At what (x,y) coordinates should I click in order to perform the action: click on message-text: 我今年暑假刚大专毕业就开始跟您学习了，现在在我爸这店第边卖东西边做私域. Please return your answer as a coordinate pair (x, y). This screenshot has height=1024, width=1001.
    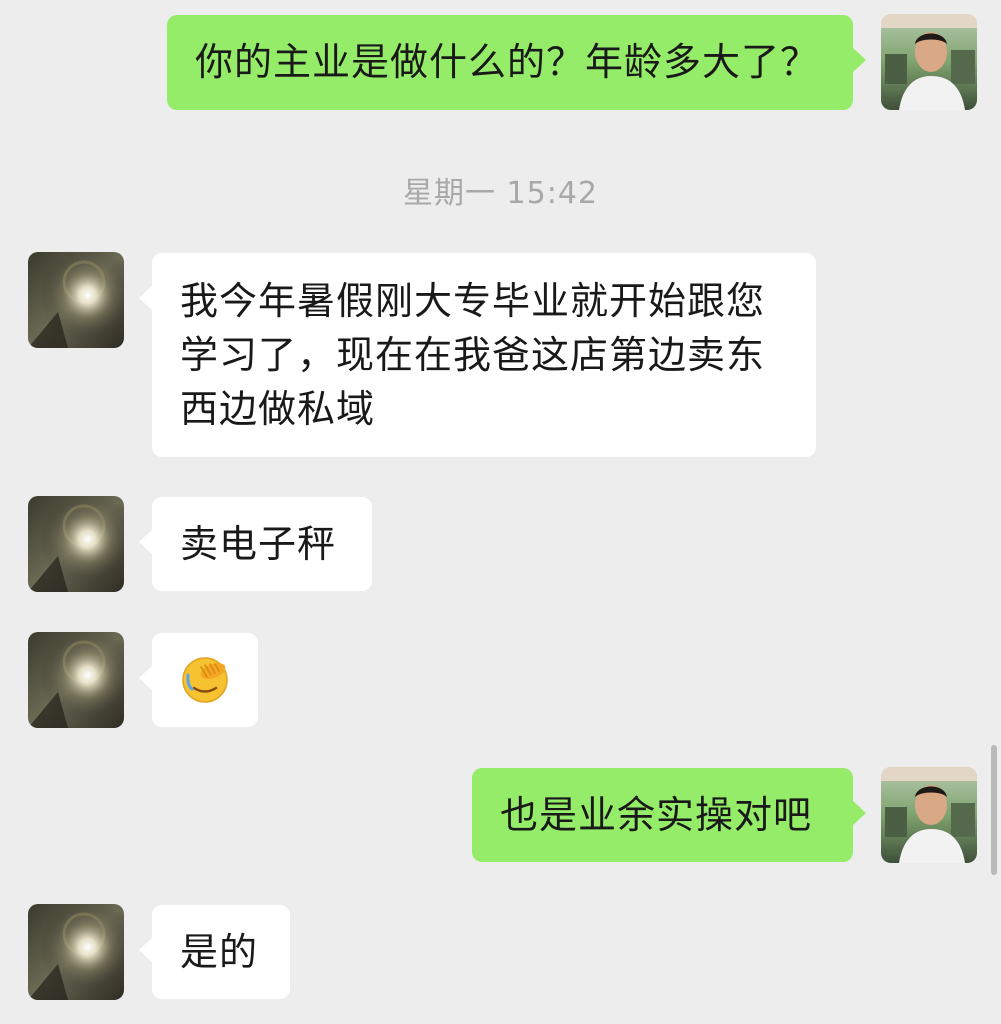
    Looking at the image, I should click on (473, 355).